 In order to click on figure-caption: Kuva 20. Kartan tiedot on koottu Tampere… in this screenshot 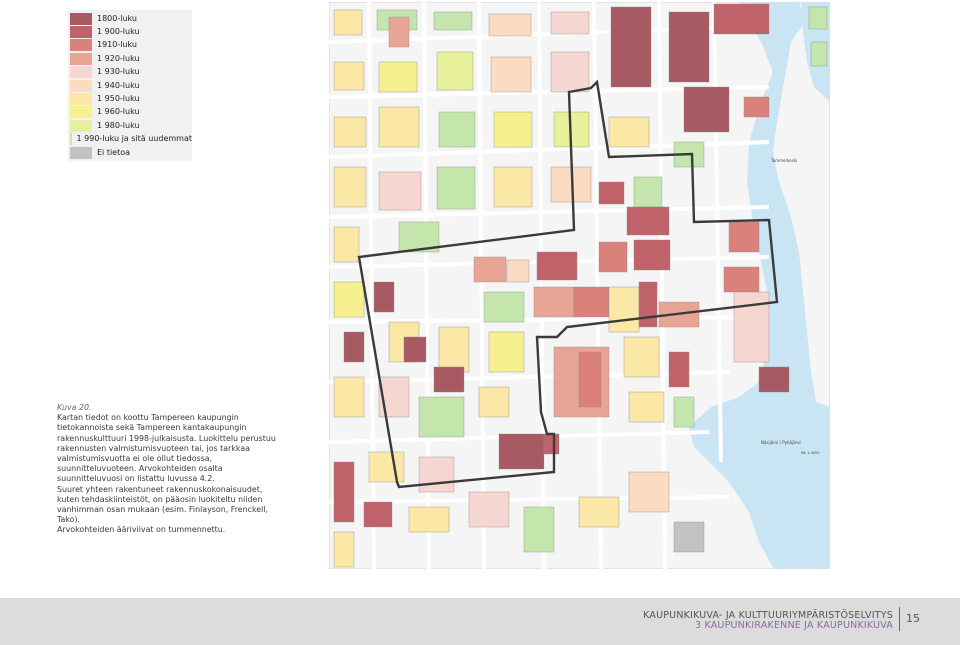, I will do `click(172, 469)`.